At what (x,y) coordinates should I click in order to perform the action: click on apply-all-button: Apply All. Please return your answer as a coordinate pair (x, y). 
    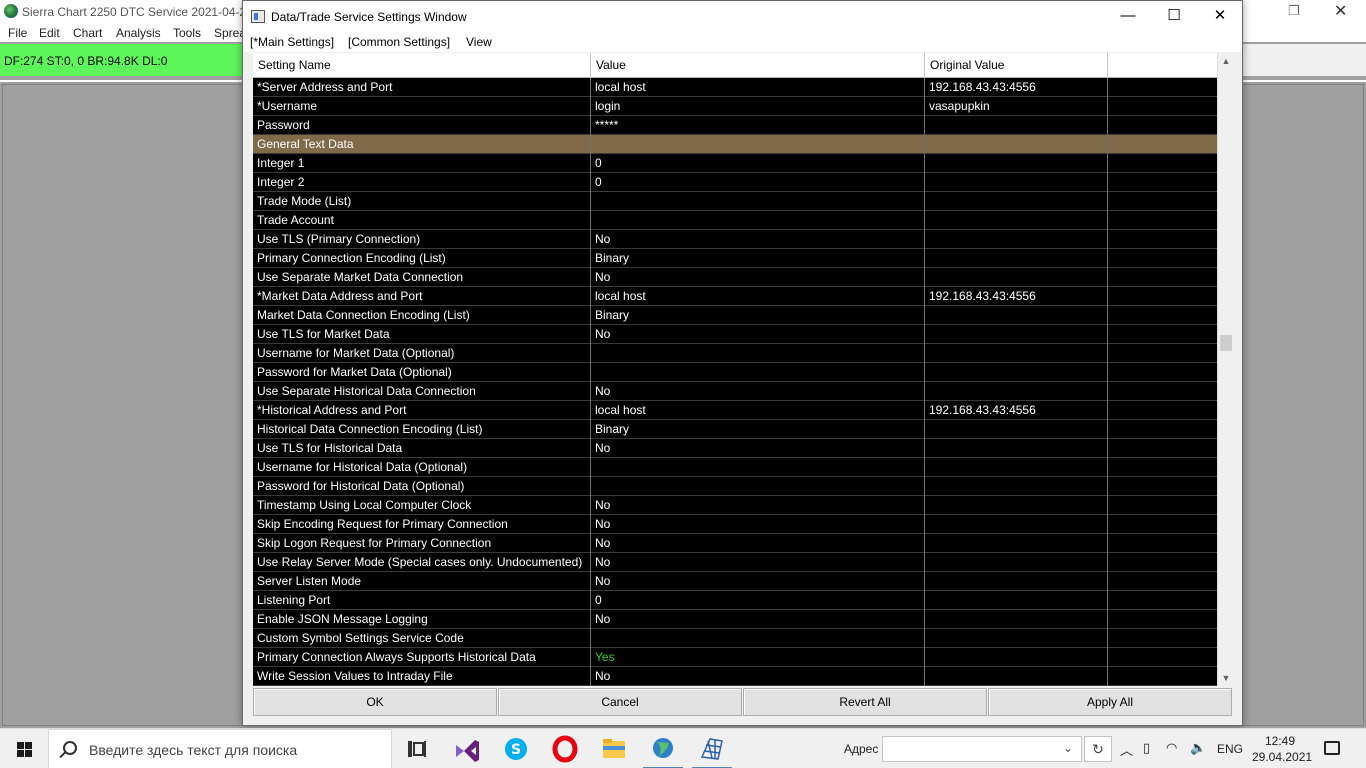
    Looking at the image, I should click on (1110, 702).